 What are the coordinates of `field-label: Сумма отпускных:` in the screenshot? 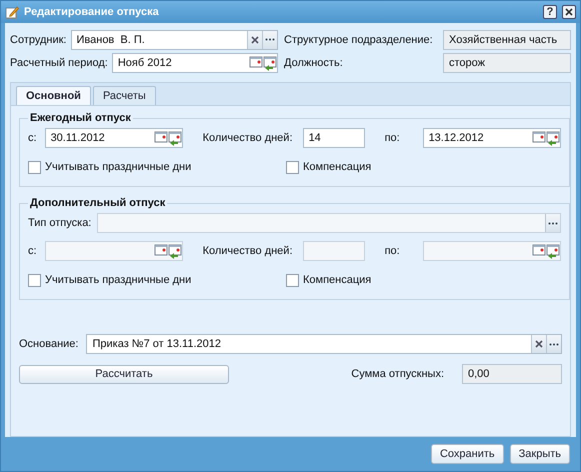 It's located at (397, 374).